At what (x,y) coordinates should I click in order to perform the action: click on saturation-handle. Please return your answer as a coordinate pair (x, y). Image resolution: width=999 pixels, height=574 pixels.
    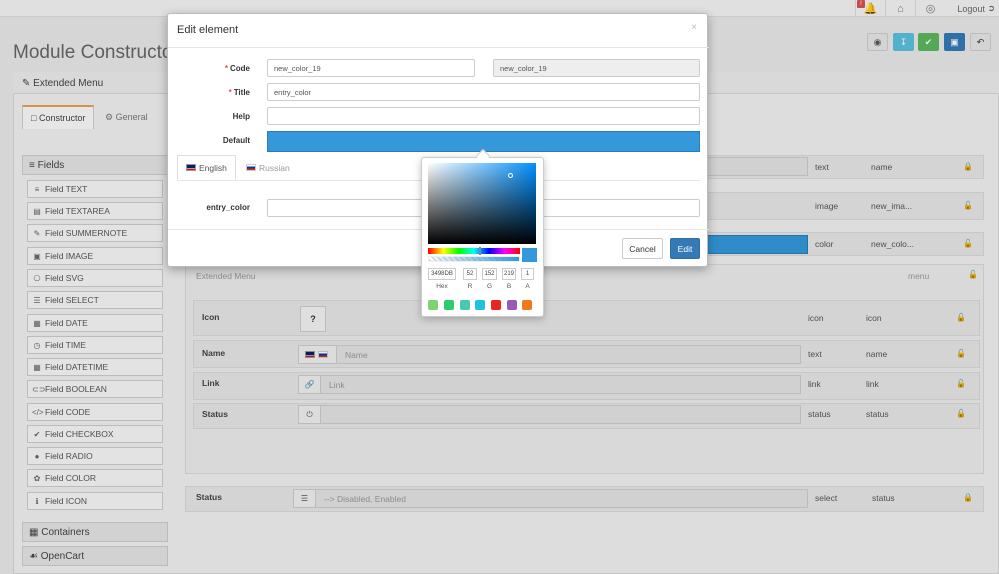
    Looking at the image, I should click on (510, 175).